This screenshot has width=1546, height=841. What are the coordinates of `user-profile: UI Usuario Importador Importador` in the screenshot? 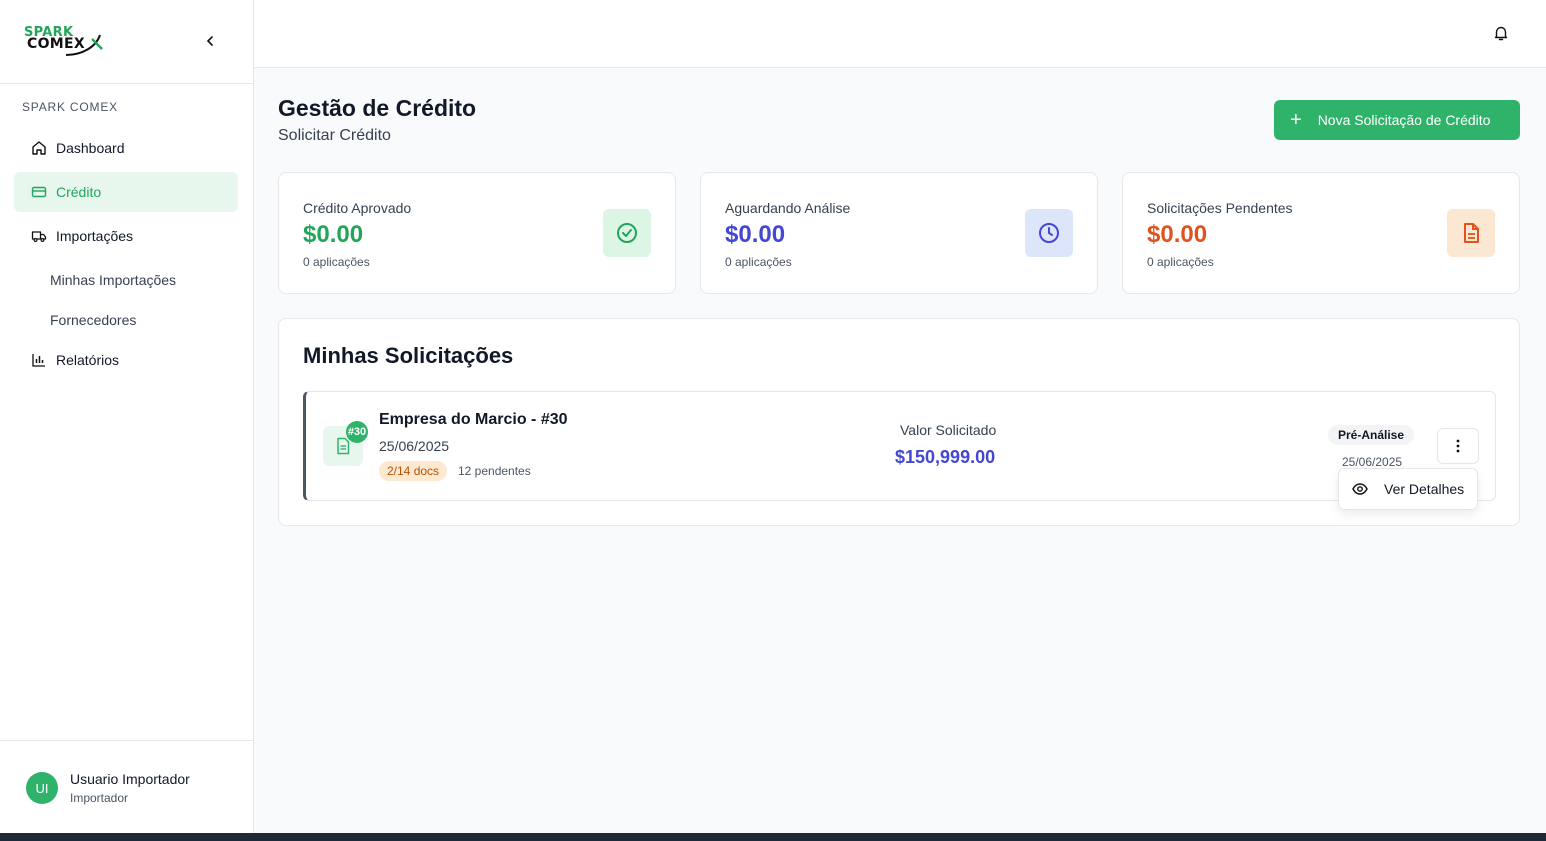 It's located at (126, 786).